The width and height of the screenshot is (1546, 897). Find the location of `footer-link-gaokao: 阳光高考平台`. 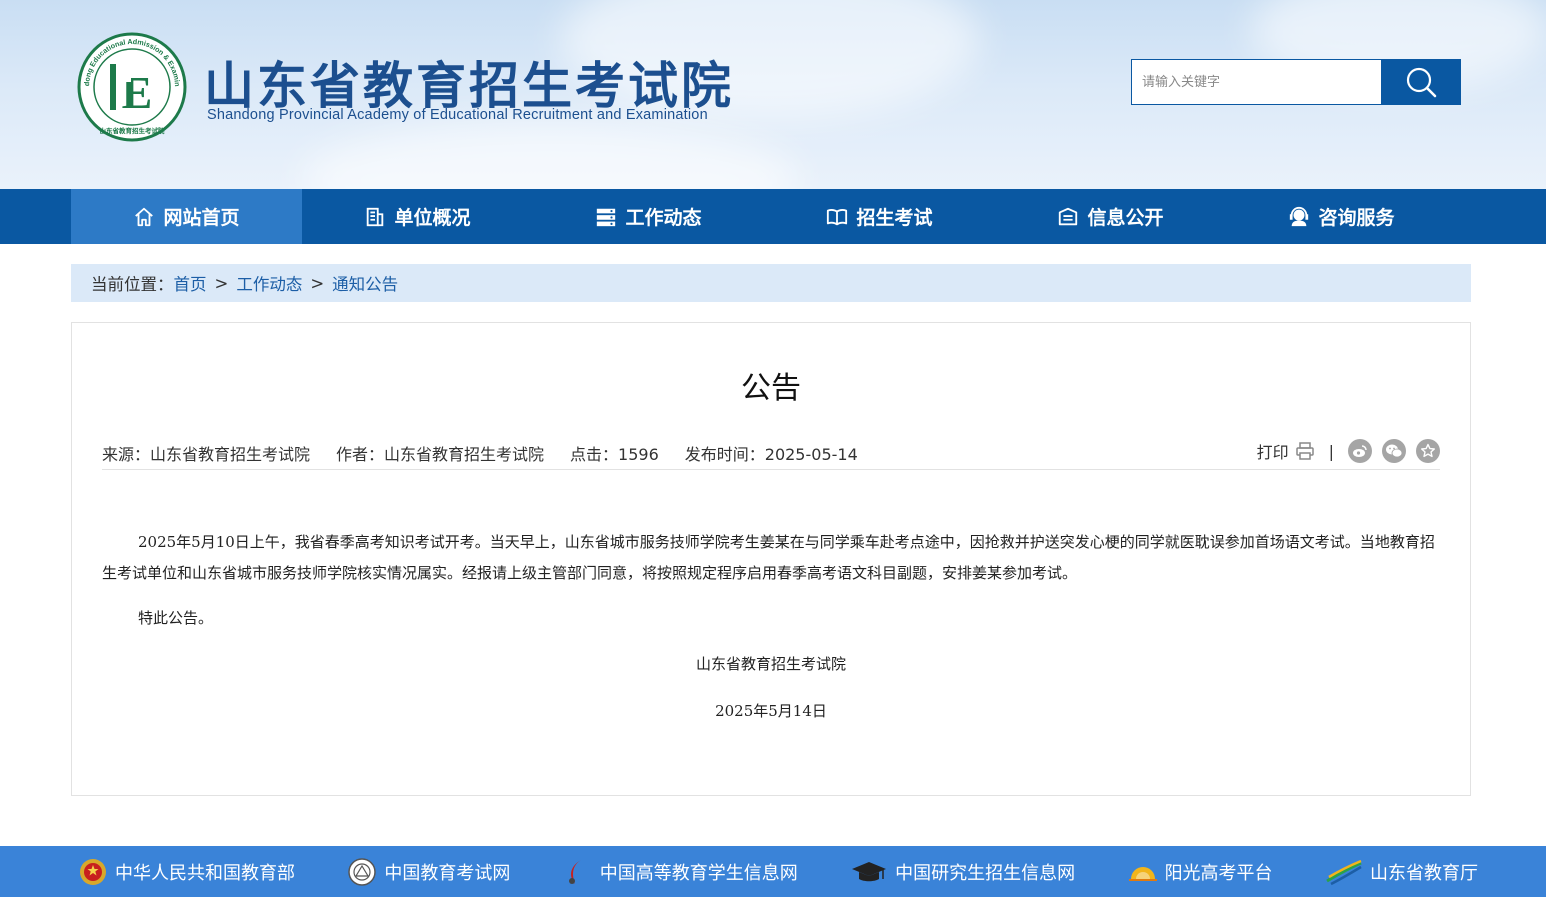

footer-link-gaokao: 阳光高考平台 is located at coordinates (1200, 872).